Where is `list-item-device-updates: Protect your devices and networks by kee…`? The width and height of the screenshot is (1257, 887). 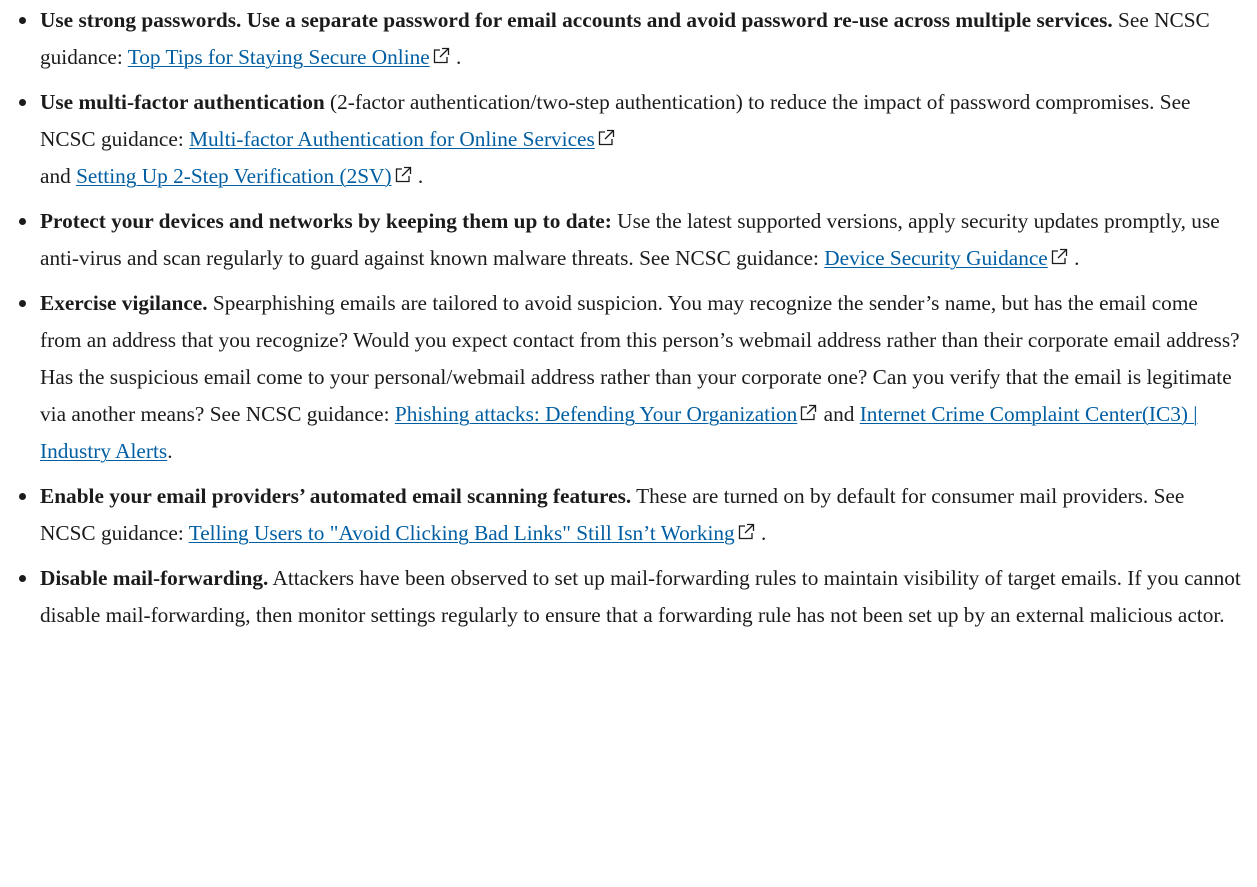
list-item-device-updates: Protect your devices and networks by kee… is located at coordinates (630, 240).